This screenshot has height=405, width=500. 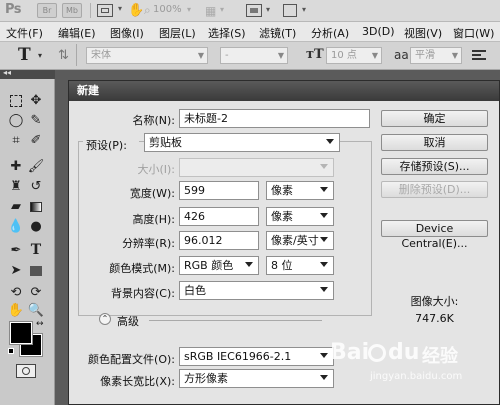 I want to click on antialias-icon: aa, so click(x=401, y=55).